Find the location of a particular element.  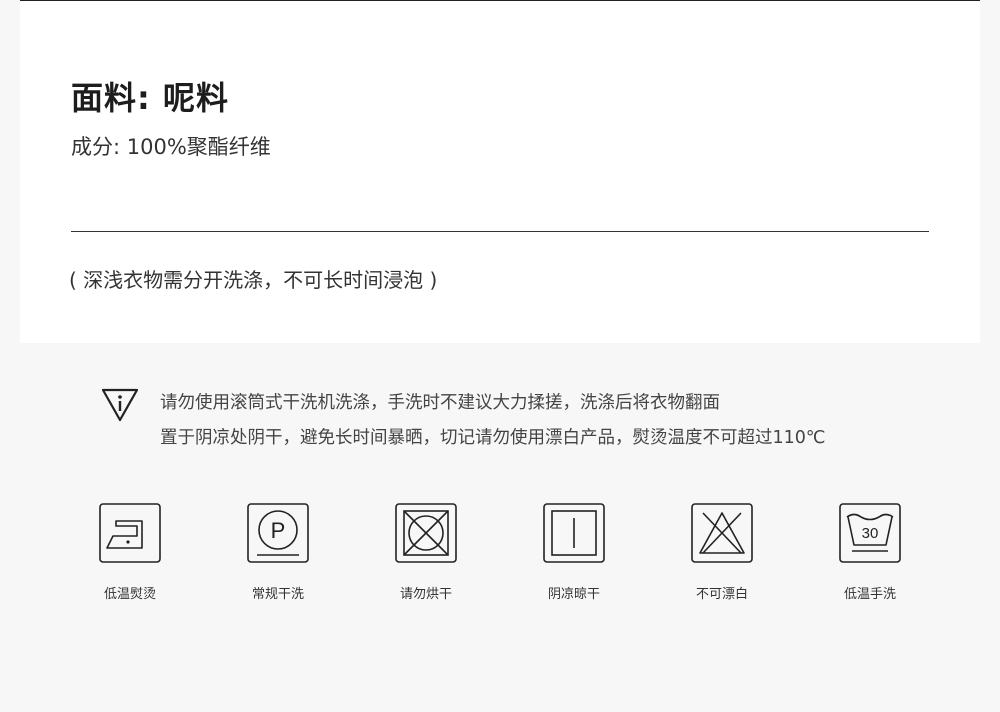

iron-low-temp-icon is located at coordinates (130, 533).